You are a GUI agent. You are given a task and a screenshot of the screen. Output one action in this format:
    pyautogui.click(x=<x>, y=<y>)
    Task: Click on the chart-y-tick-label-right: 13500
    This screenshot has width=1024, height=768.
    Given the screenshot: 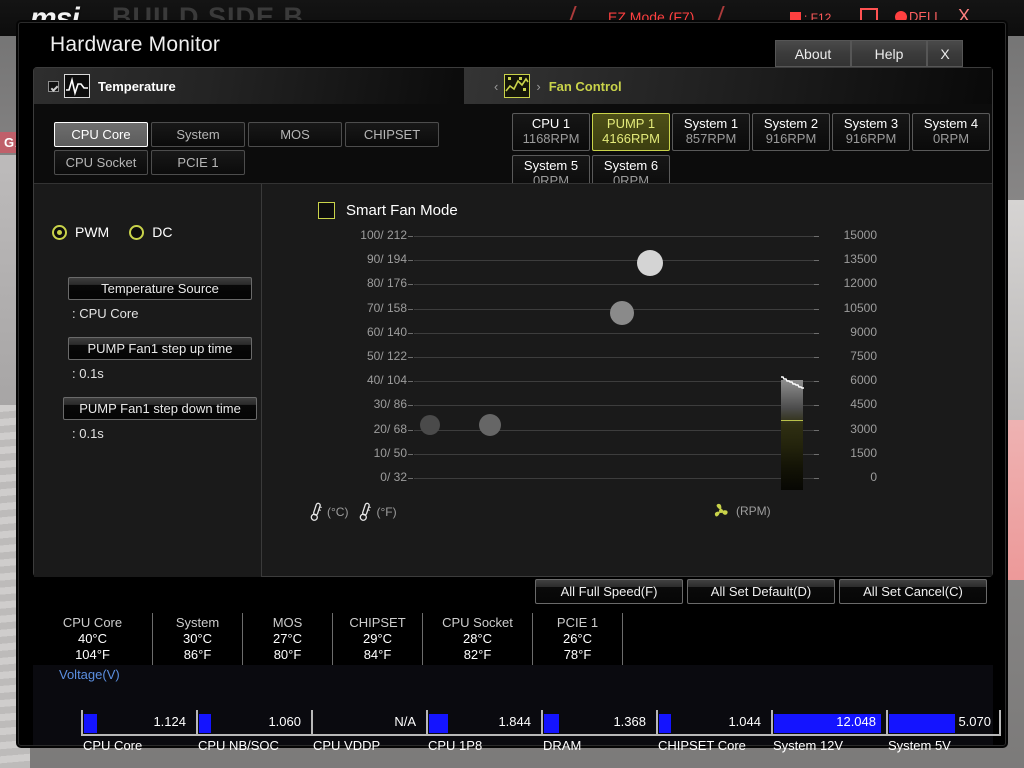 What is the action you would take?
    pyautogui.click(x=860, y=259)
    